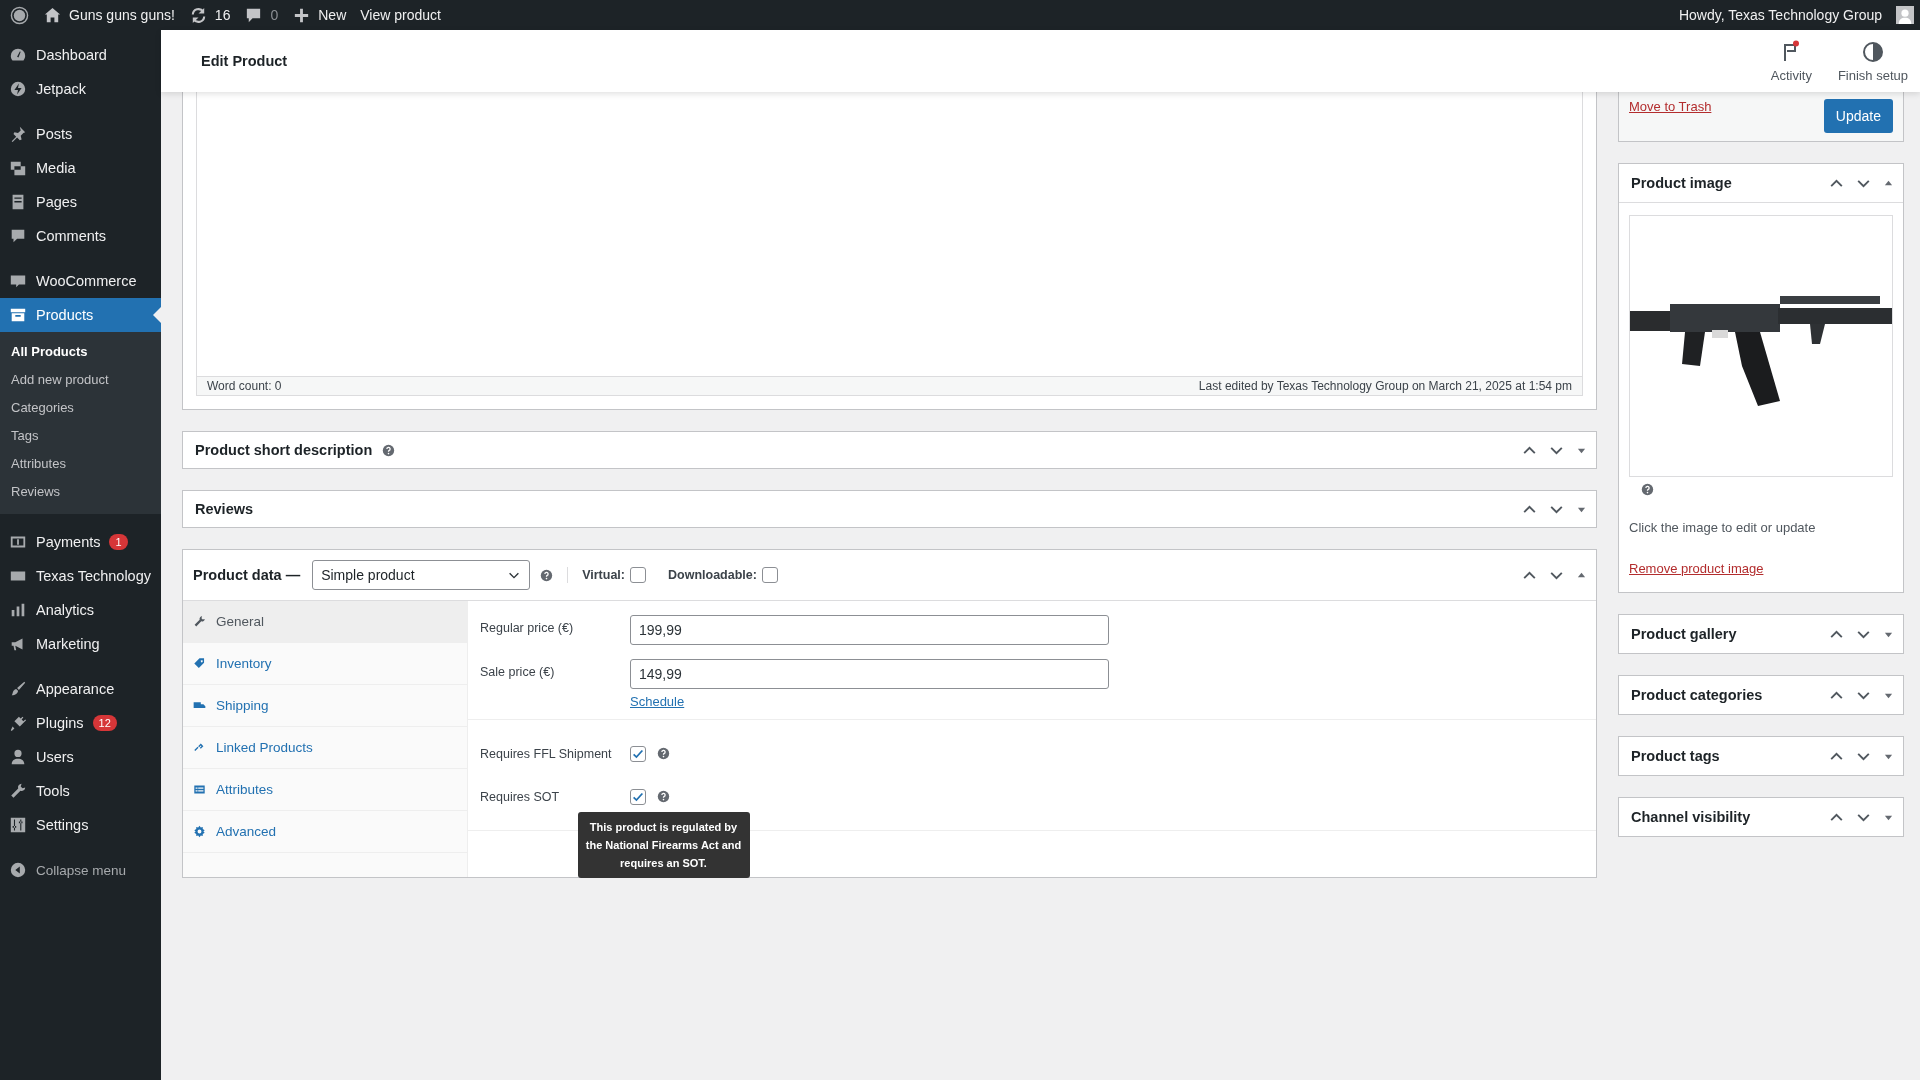 Image resolution: width=1920 pixels, height=1080 pixels. Describe the element at coordinates (199, 663) in the screenshot. I see `tag-icon` at that location.